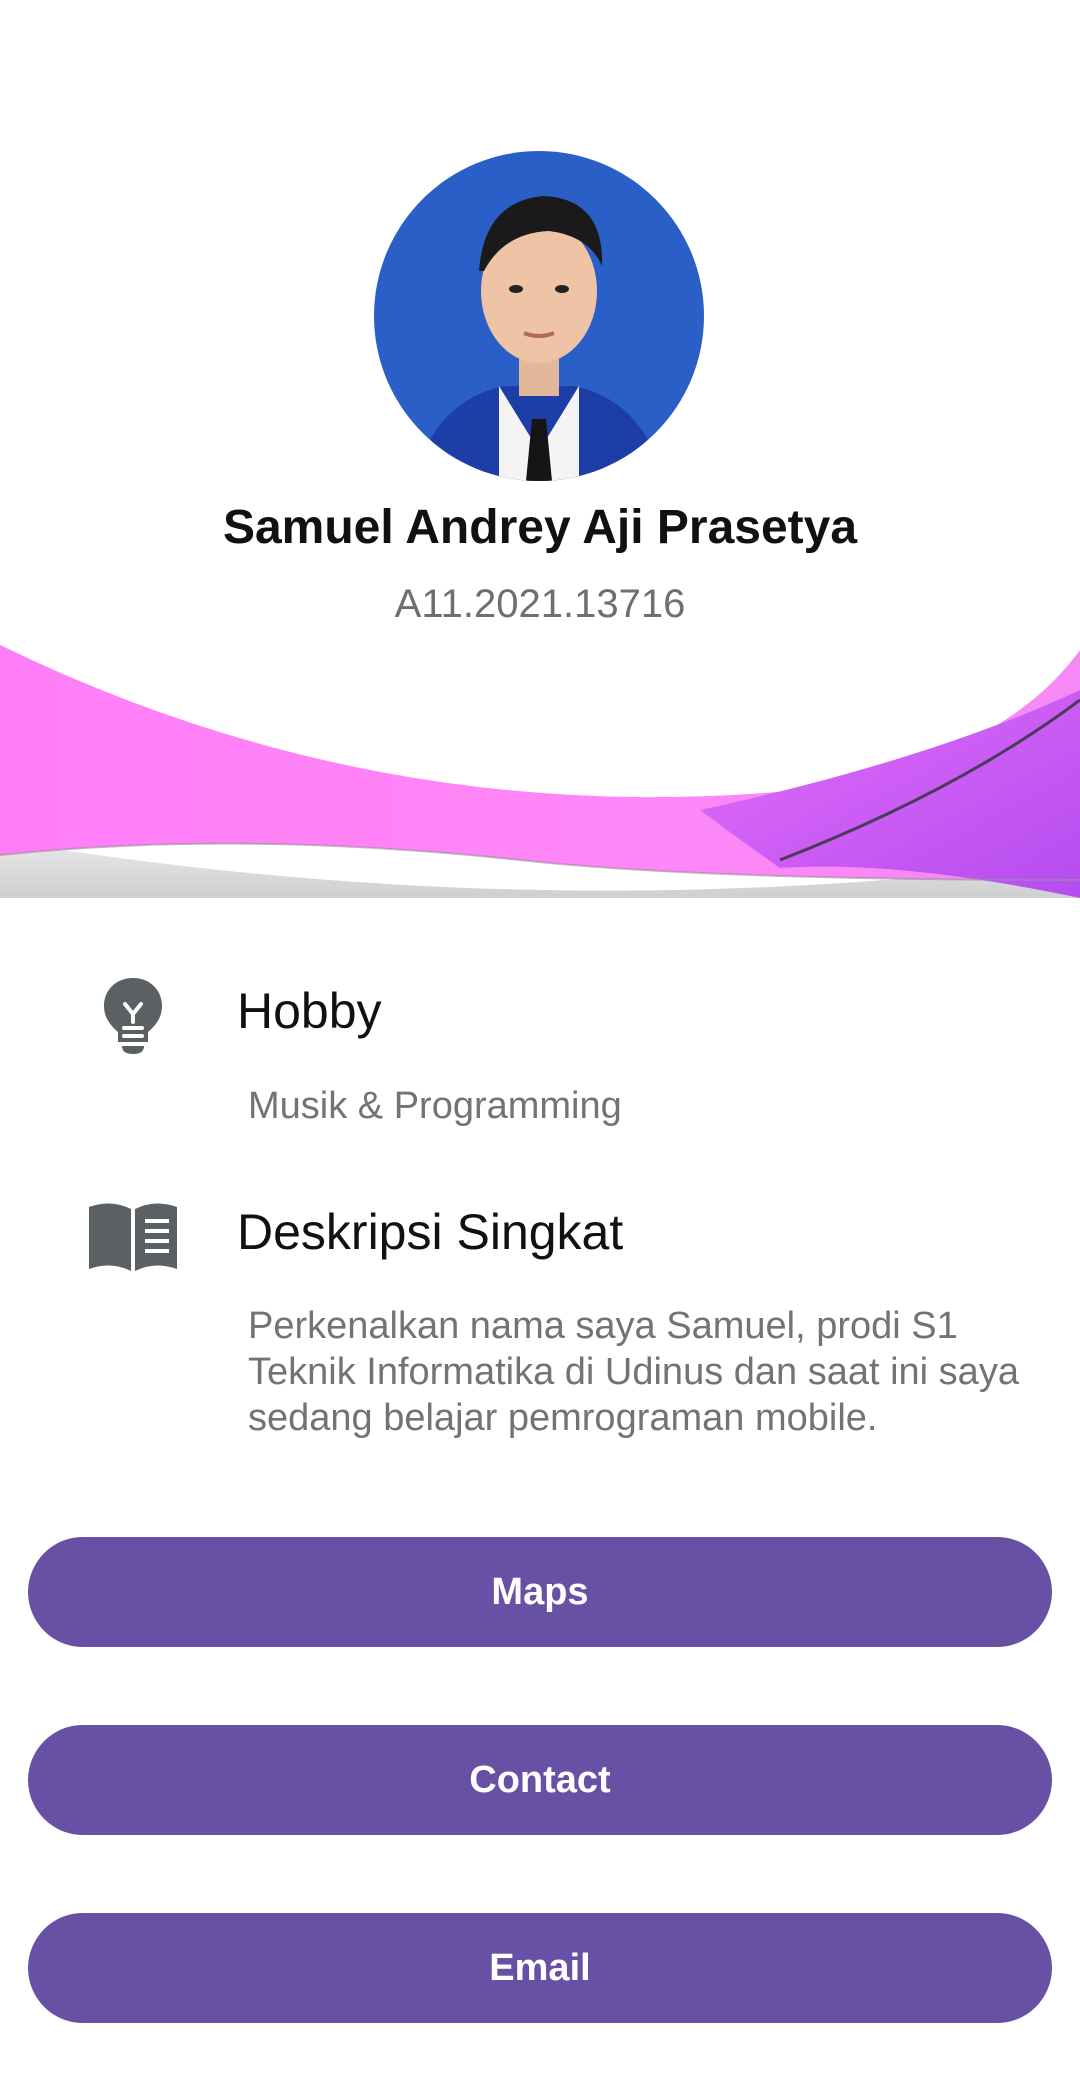  Describe the element at coordinates (435, 1106) in the screenshot. I see `hobby-text: Musik & Programming` at that location.